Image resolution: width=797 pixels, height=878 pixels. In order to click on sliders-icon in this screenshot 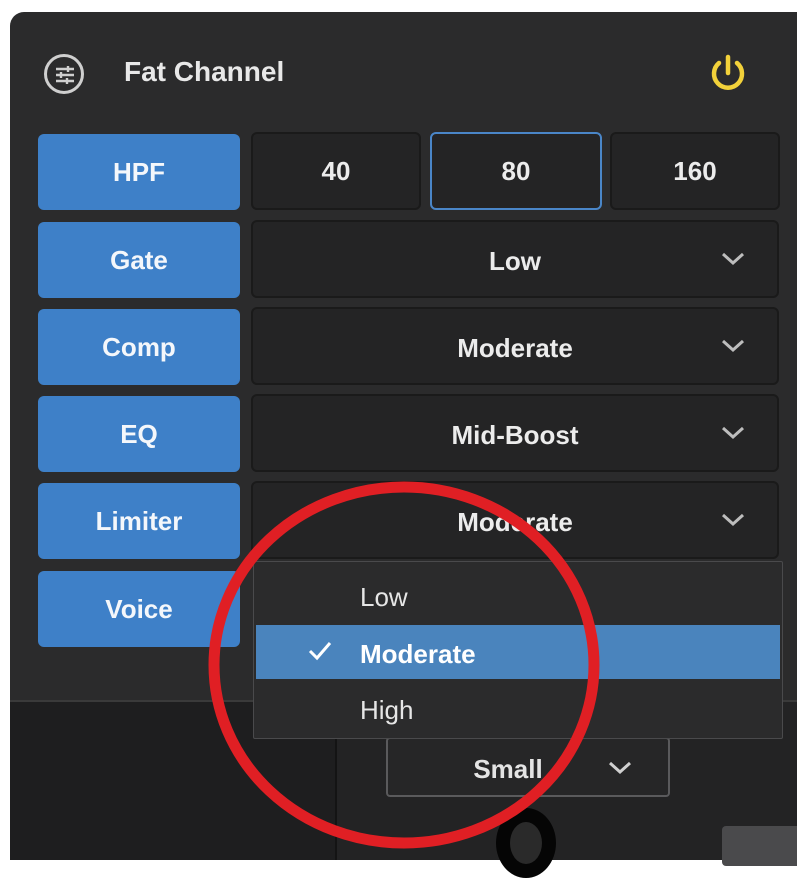, I will do `click(64, 74)`.